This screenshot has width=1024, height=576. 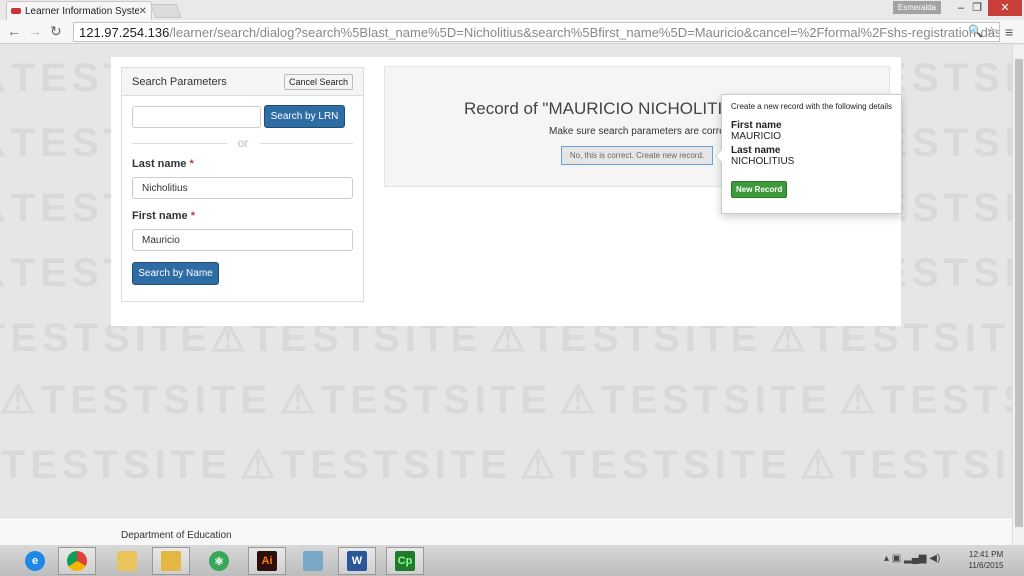 What do you see at coordinates (196, 117) in the screenshot?
I see `lrn-input` at bounding box center [196, 117].